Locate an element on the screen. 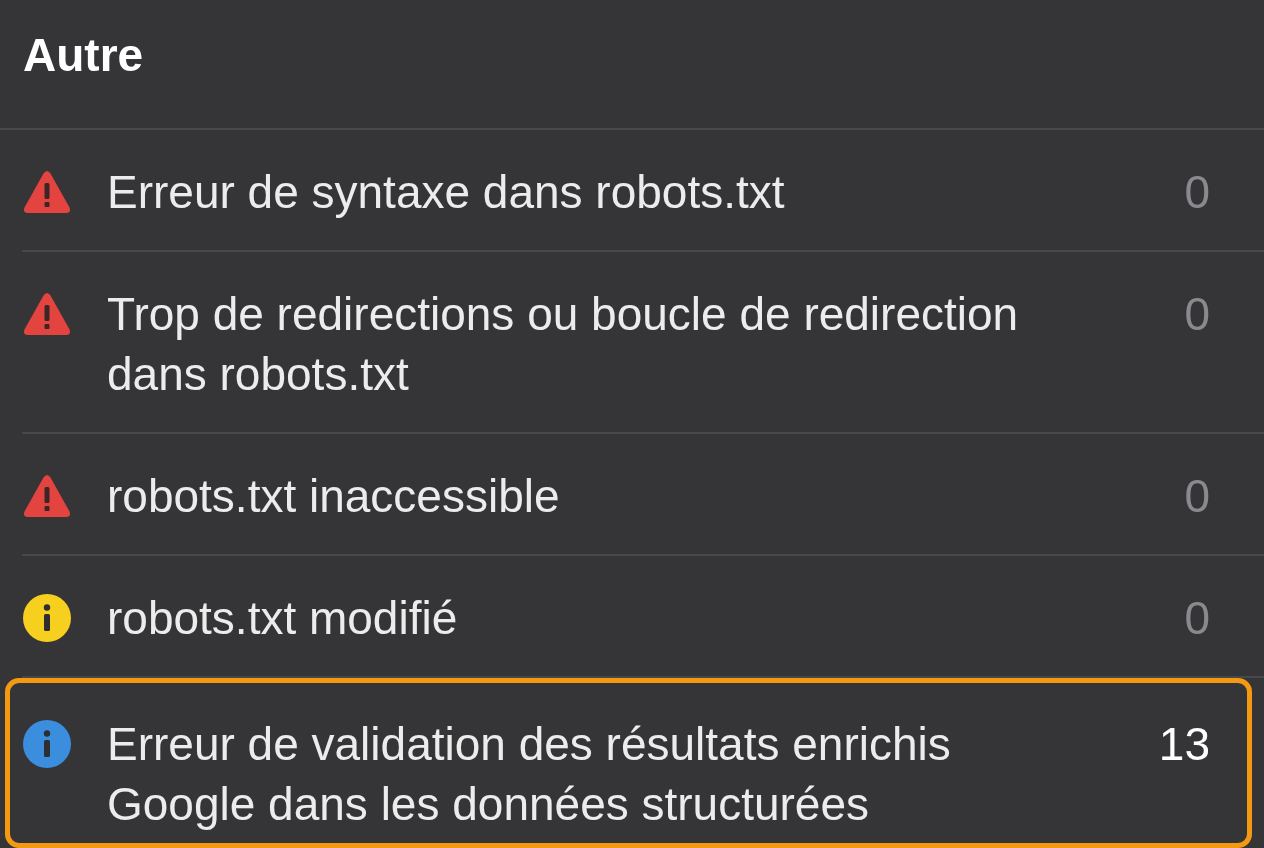 Image resolution: width=1264 pixels, height=848 pixels. issue-row: robots.txt inaccessible 0 is located at coordinates (643, 495).